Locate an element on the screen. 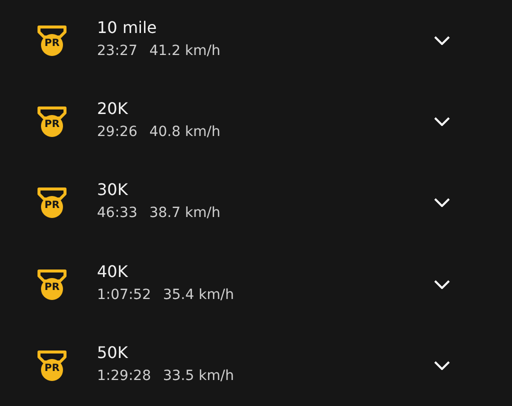 The width and height of the screenshot is (512, 406). record-time: 46:33 is located at coordinates (117, 214).